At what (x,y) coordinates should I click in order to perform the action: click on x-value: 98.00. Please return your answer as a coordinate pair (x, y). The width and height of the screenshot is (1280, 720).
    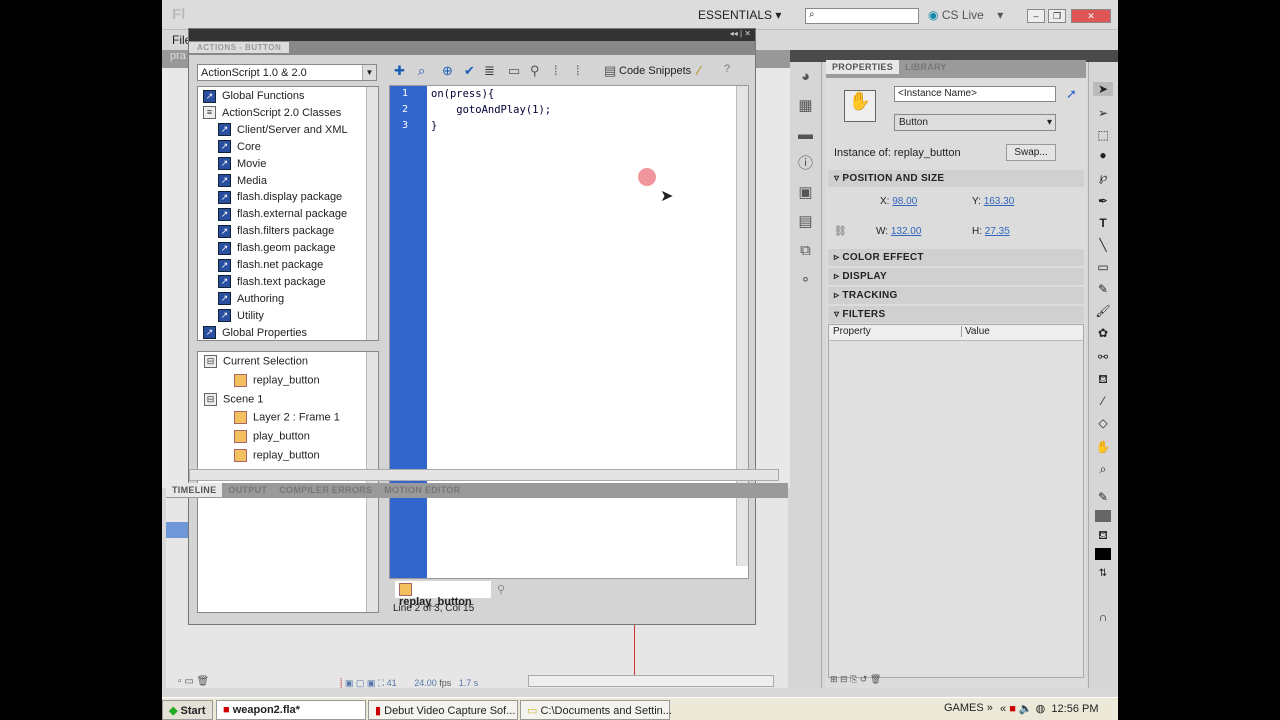
    Looking at the image, I should click on (904, 201).